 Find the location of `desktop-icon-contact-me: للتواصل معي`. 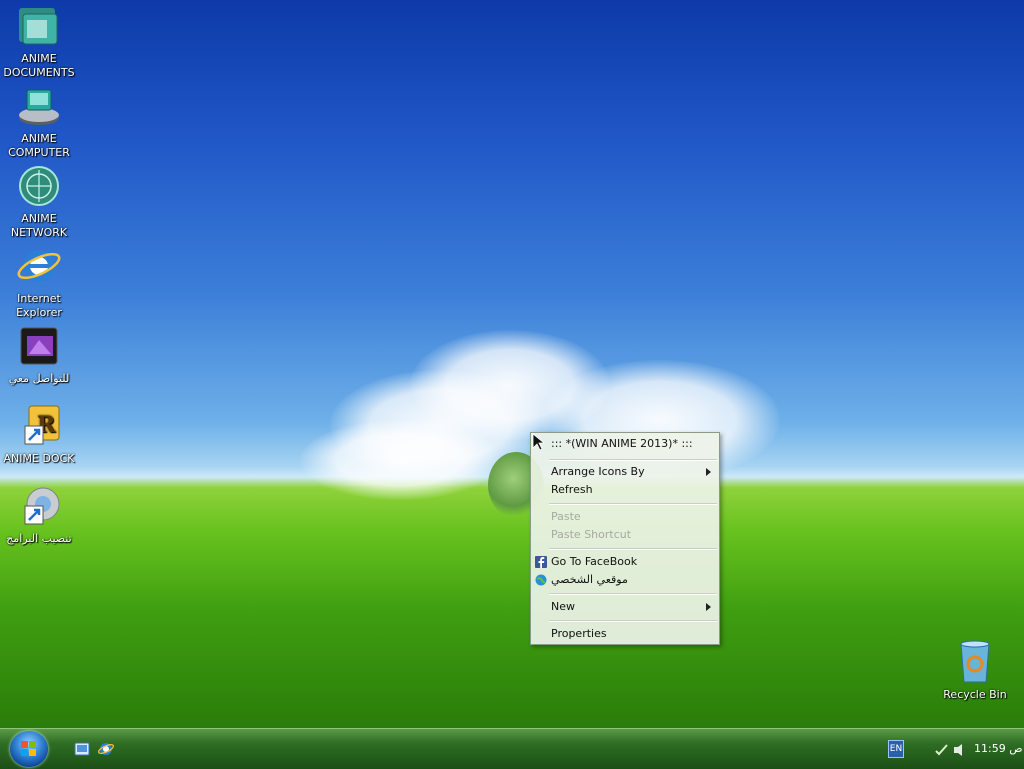

desktop-icon-contact-me: للتواصل معي is located at coordinates (39, 355).